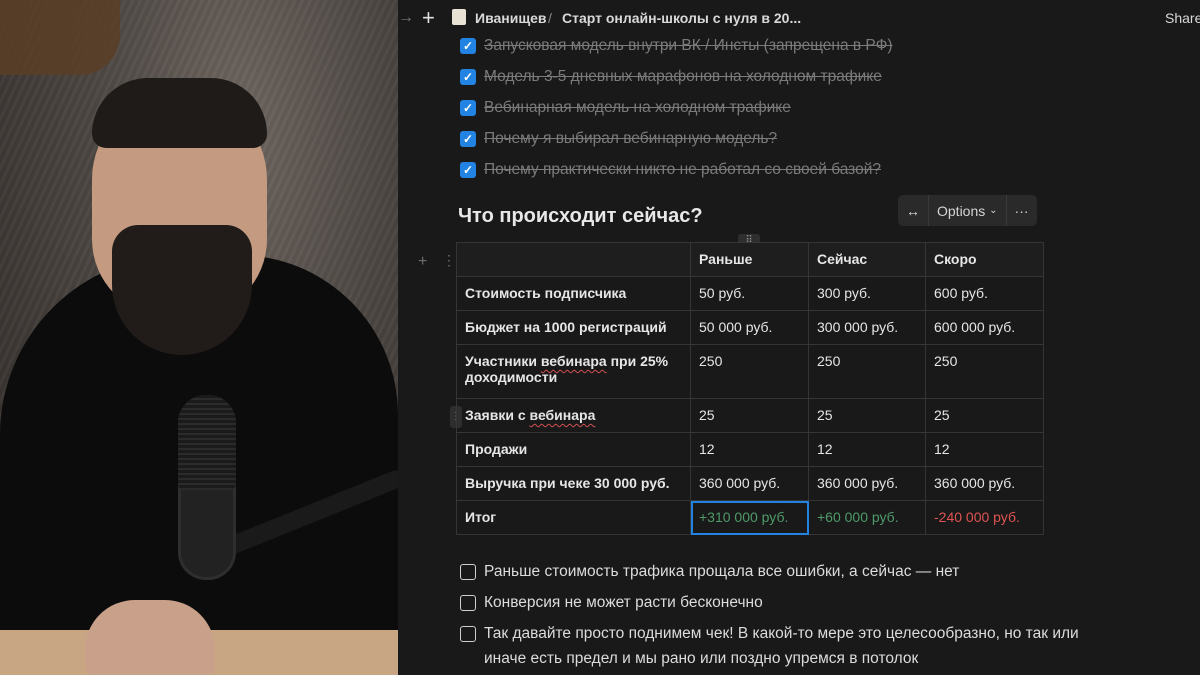  I want to click on breadcrumb-owner: Иванищев, so click(511, 18).